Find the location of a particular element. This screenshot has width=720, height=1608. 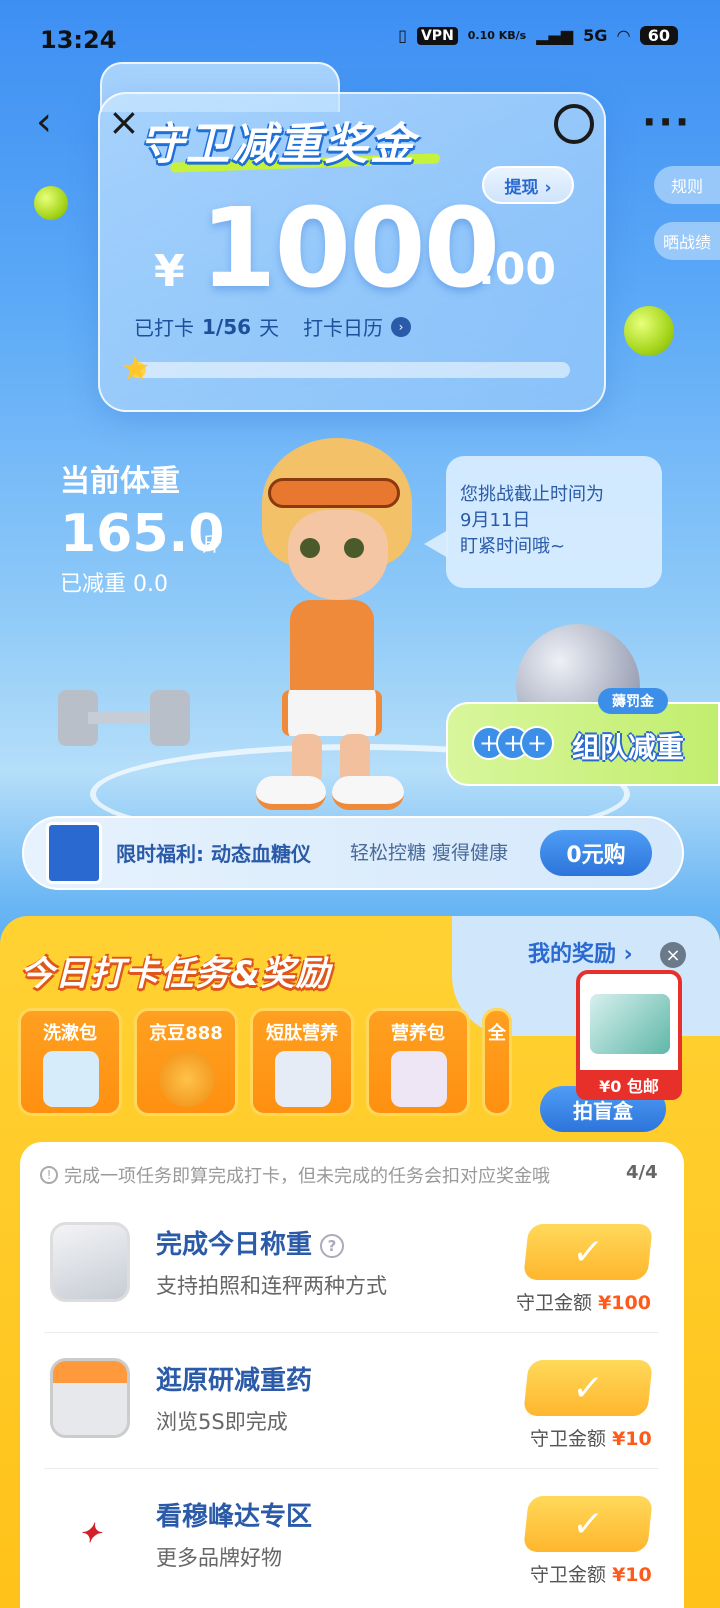

weight-unit: 斤 is located at coordinates (212, 544).